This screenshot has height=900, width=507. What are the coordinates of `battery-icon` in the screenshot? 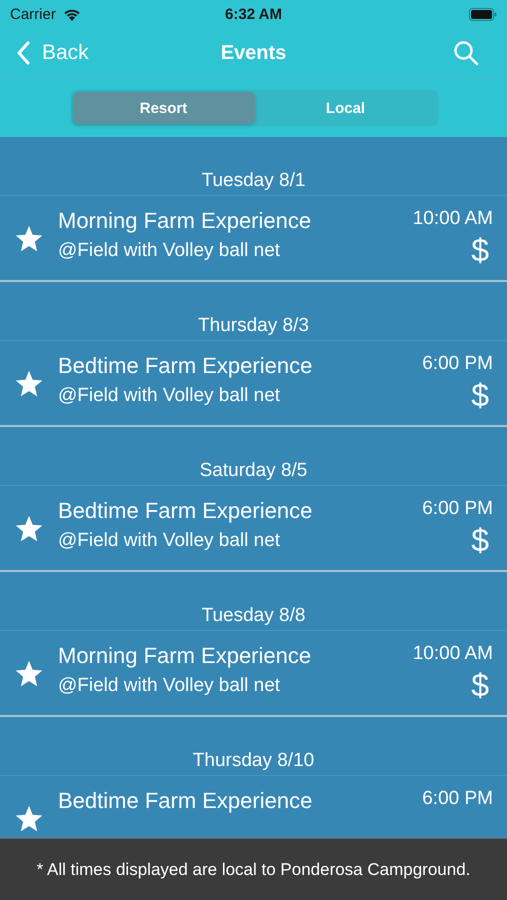 It's located at (483, 14).